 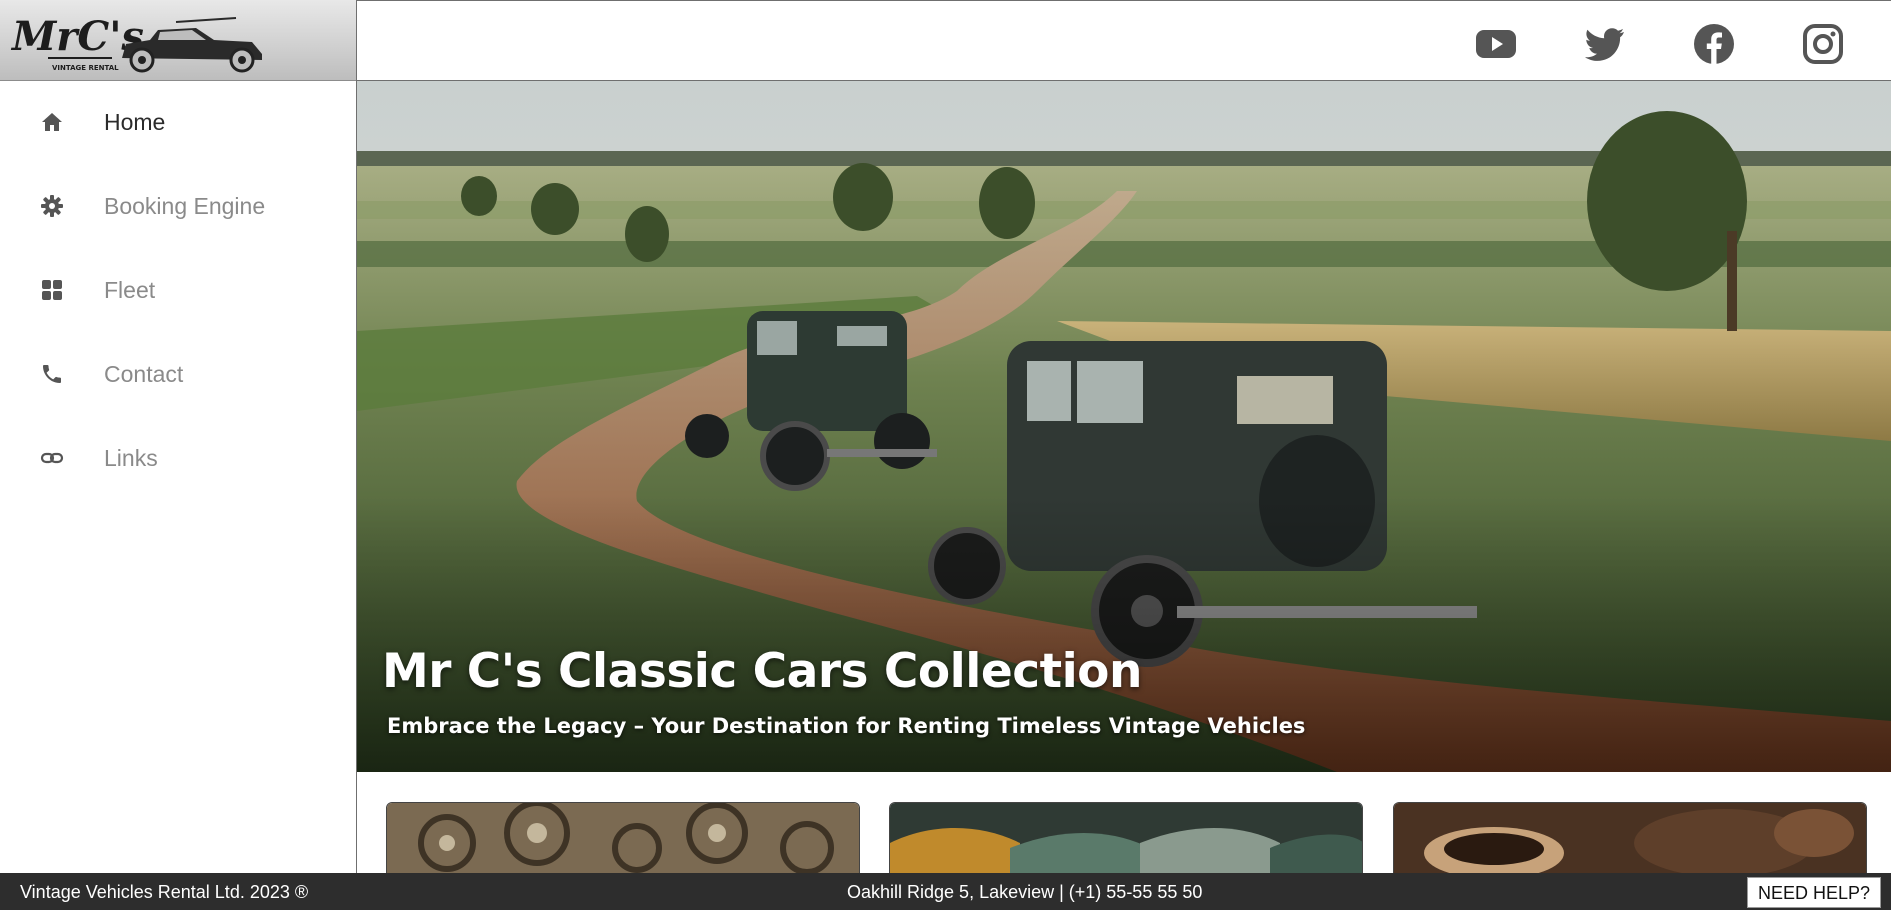 I want to click on sidebar-item-links: Links, so click(x=178, y=458).